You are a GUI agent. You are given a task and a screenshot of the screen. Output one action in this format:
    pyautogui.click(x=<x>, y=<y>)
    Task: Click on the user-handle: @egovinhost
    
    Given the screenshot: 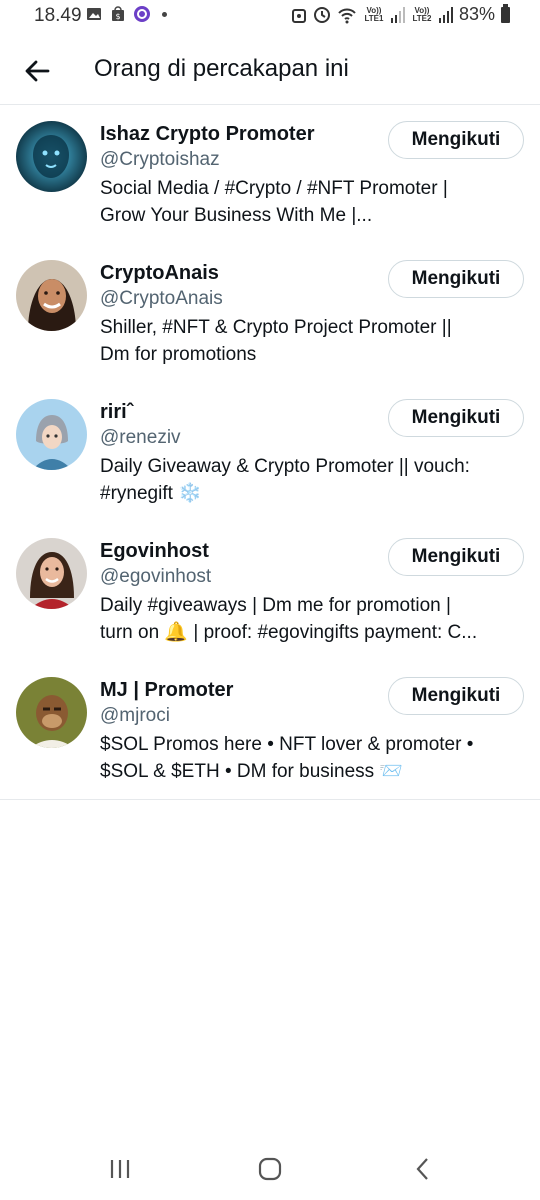 What is the action you would take?
    pyautogui.click(x=156, y=576)
    